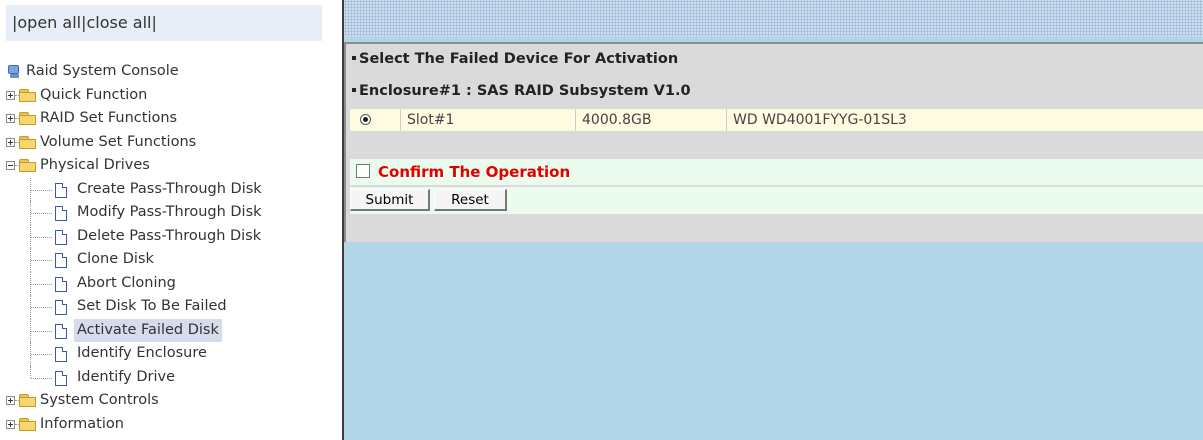 Image resolution: width=1203 pixels, height=440 pixels. What do you see at coordinates (470, 200) in the screenshot?
I see `reset-button: Reset` at bounding box center [470, 200].